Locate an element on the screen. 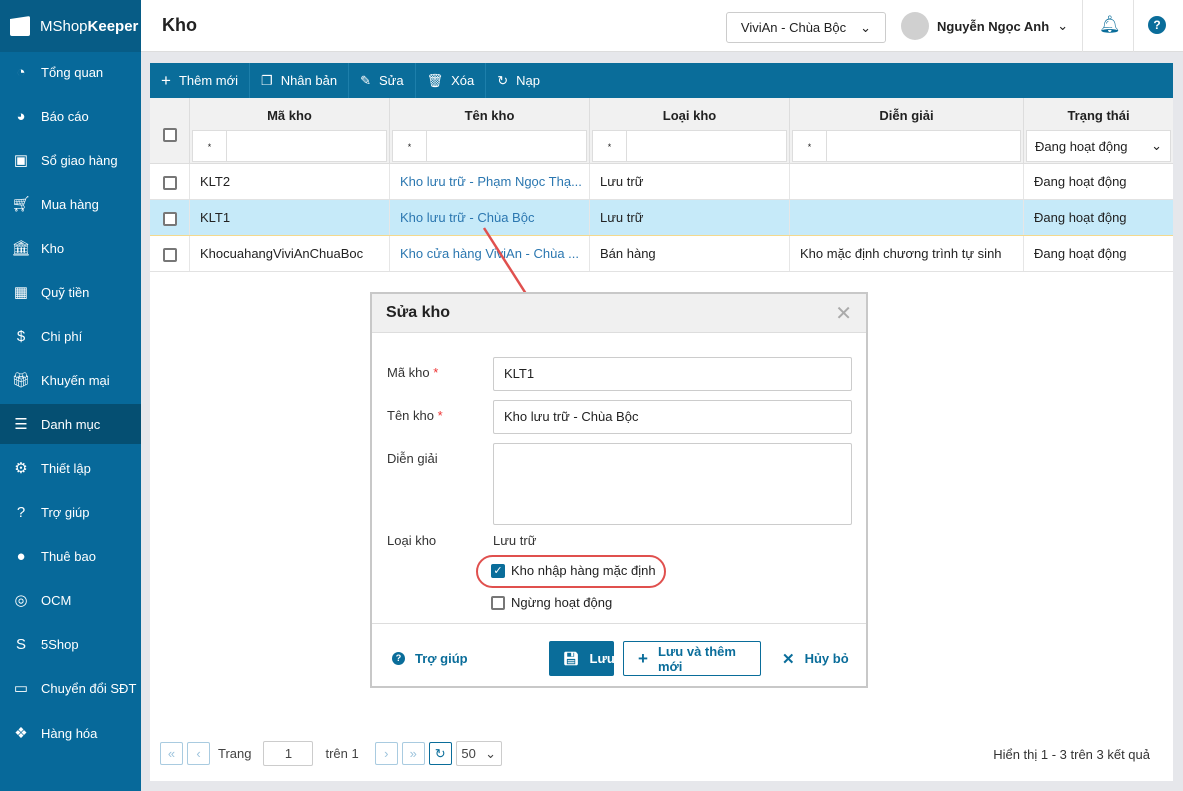 The image size is (1183, 791). code-label: Mã kho * is located at coordinates (413, 372).